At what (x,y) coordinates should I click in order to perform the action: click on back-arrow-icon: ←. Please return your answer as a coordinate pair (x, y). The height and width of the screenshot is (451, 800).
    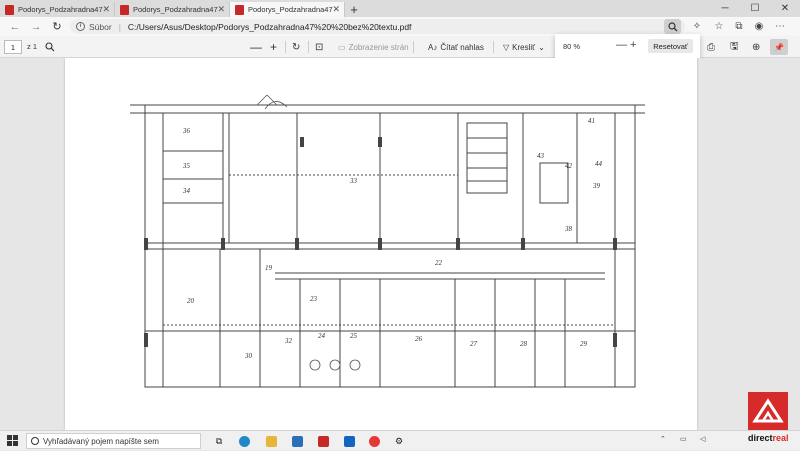
    Looking at the image, I should click on (15, 26).